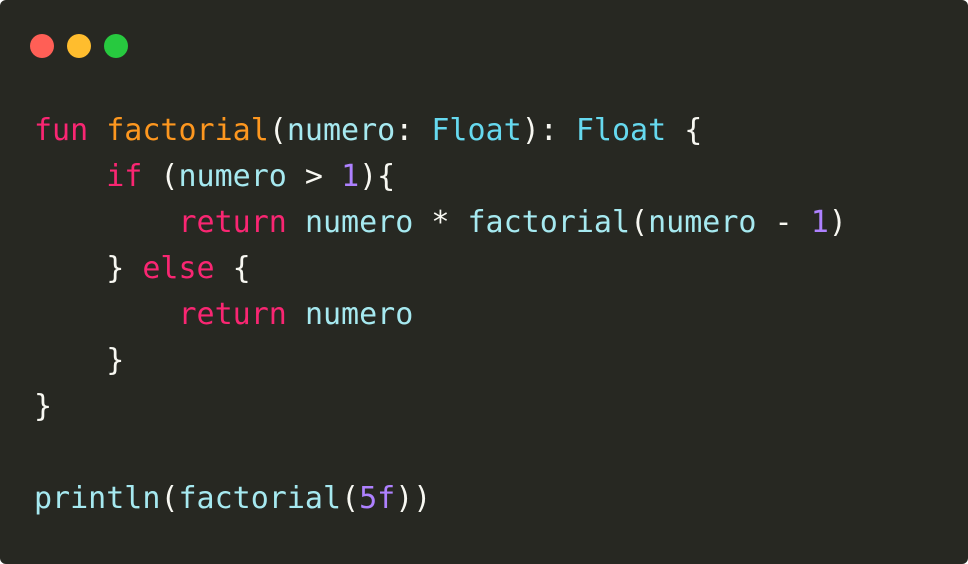 The height and width of the screenshot is (564, 968). I want to click on code-line: println(factorial(5f)), so click(440, 499).